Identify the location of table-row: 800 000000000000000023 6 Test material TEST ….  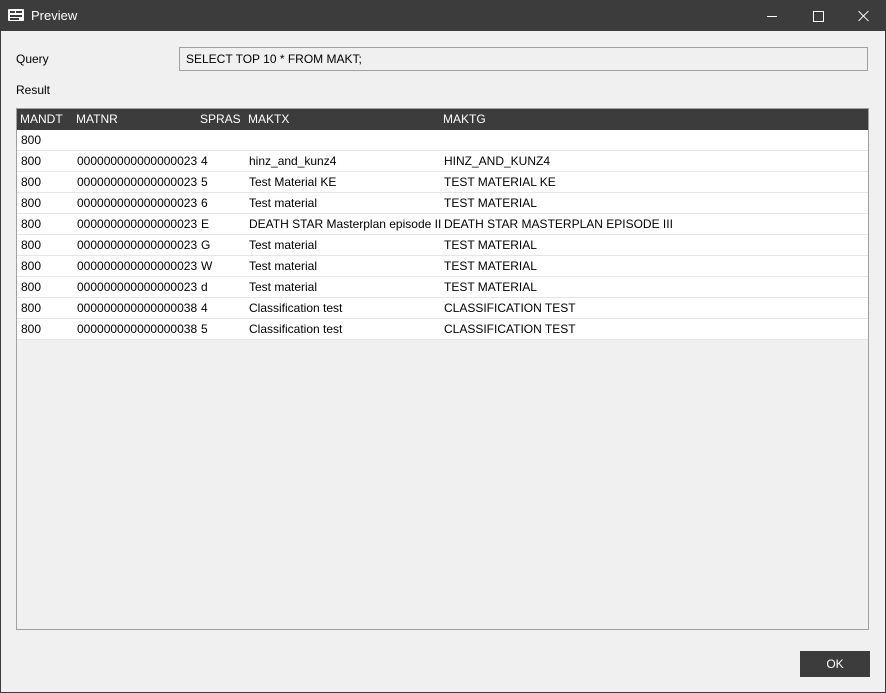
(442, 203).